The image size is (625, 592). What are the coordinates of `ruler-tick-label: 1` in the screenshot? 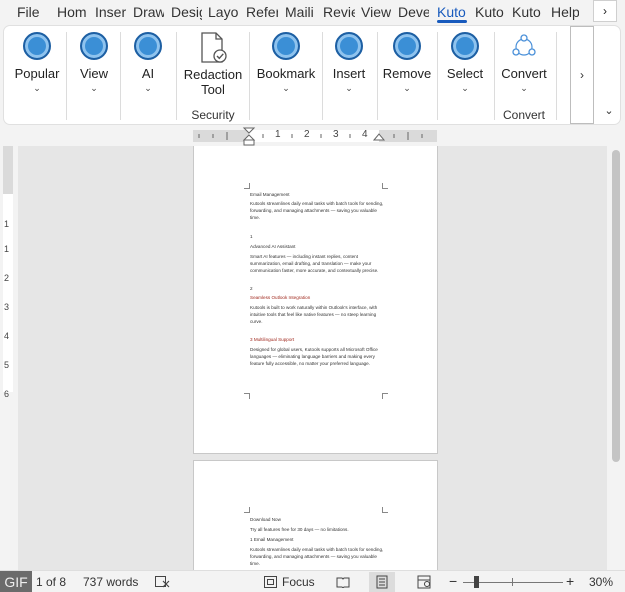 It's located at (278, 134).